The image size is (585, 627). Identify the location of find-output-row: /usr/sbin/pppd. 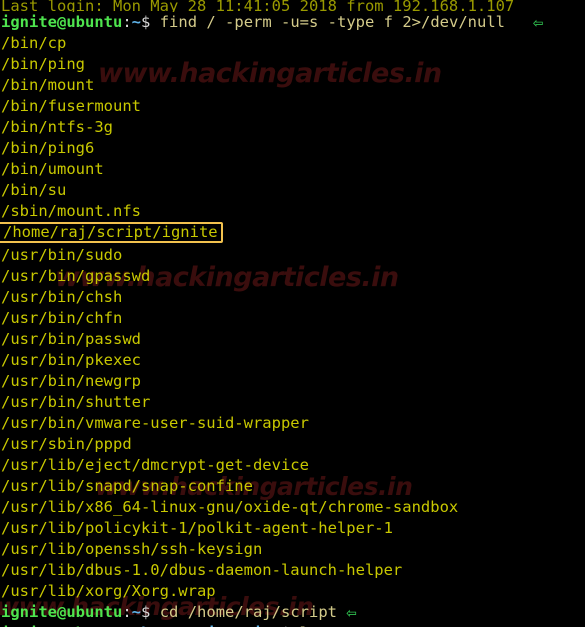
(292, 444).